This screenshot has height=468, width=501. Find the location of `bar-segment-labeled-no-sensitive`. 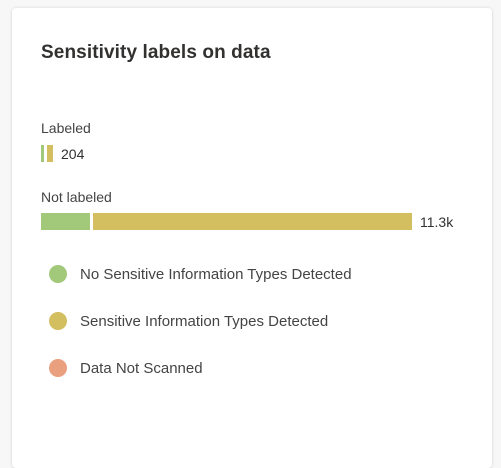

bar-segment-labeled-no-sensitive is located at coordinates (42, 153).